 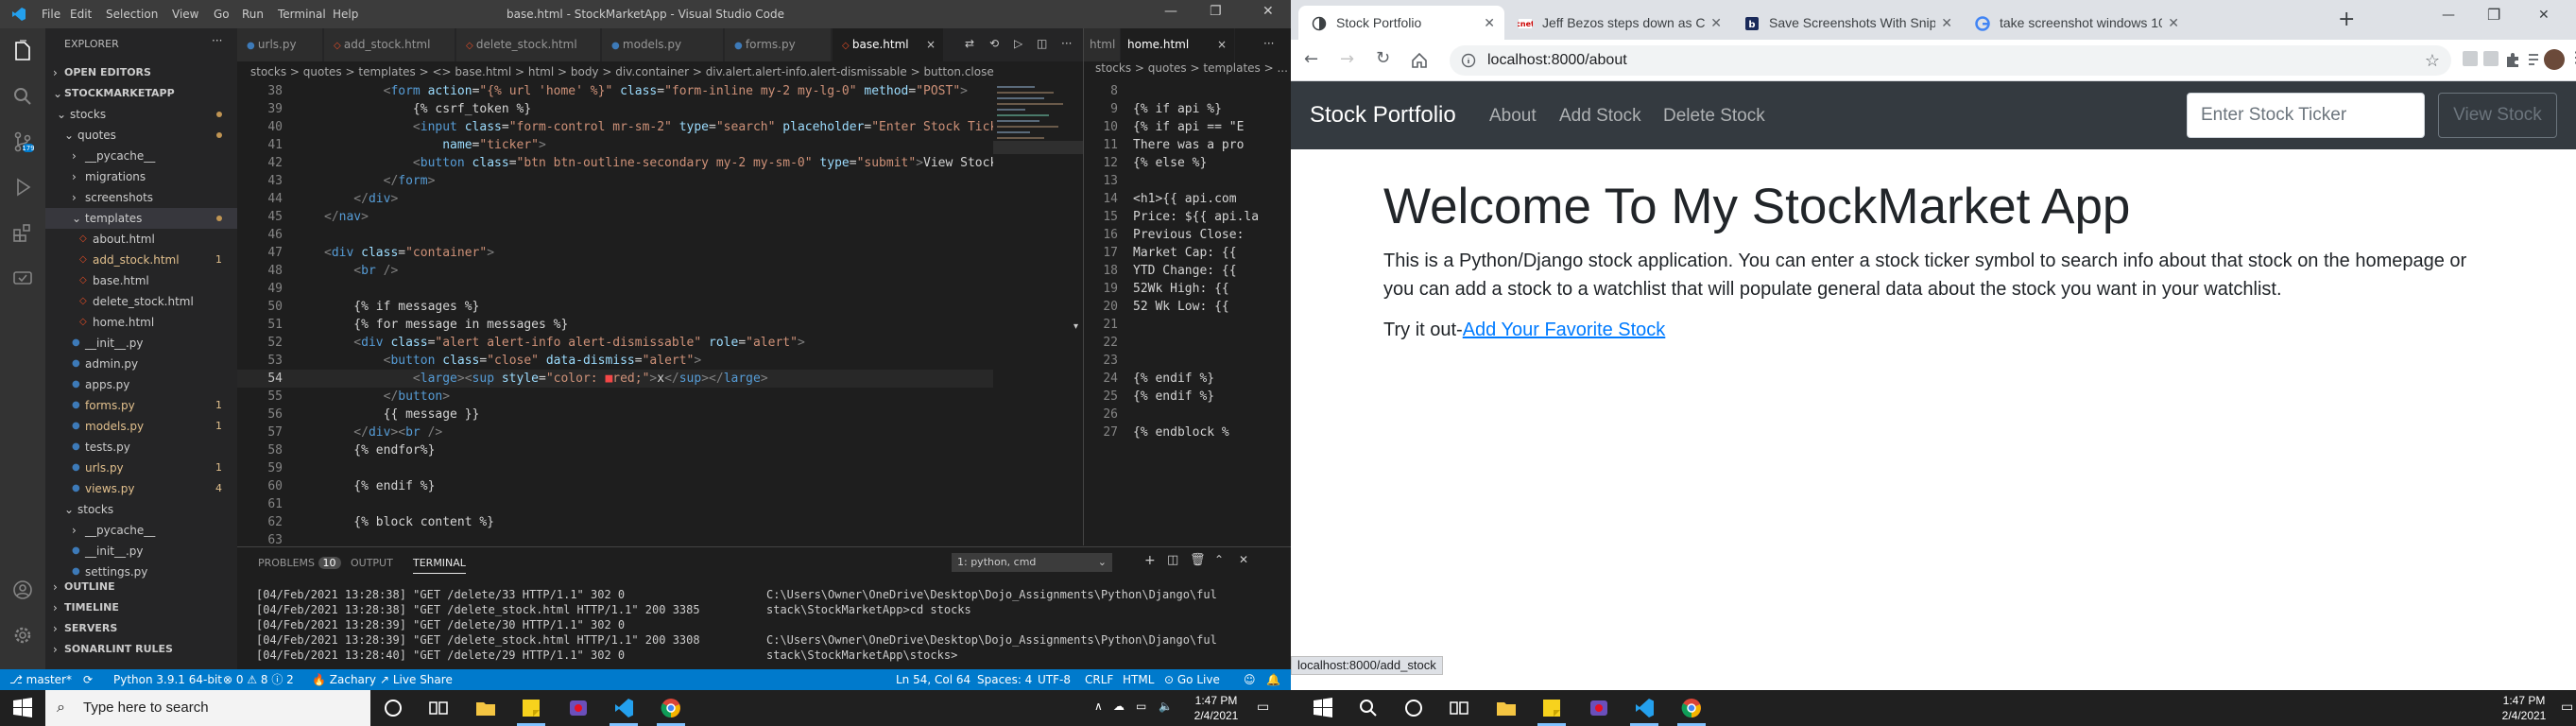 I want to click on live-share-status: ↗ Live Share, so click(x=416, y=679).